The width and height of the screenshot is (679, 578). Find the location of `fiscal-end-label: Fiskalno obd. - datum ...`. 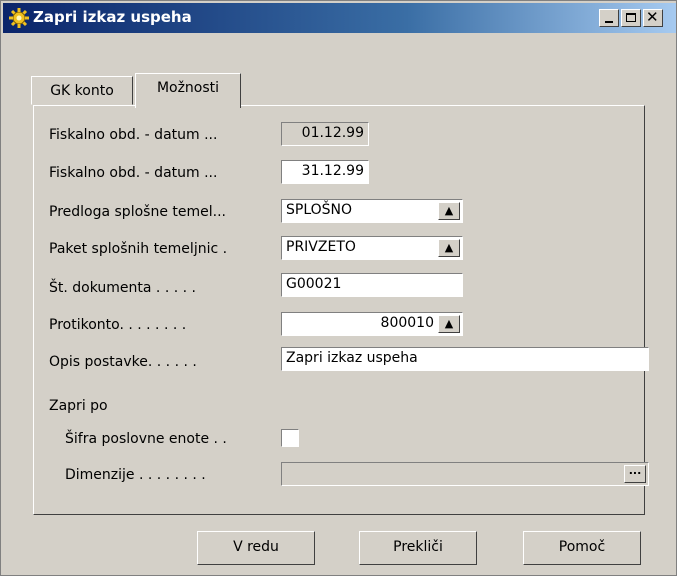

fiscal-end-label: Fiskalno obd. - datum ... is located at coordinates (133, 173).